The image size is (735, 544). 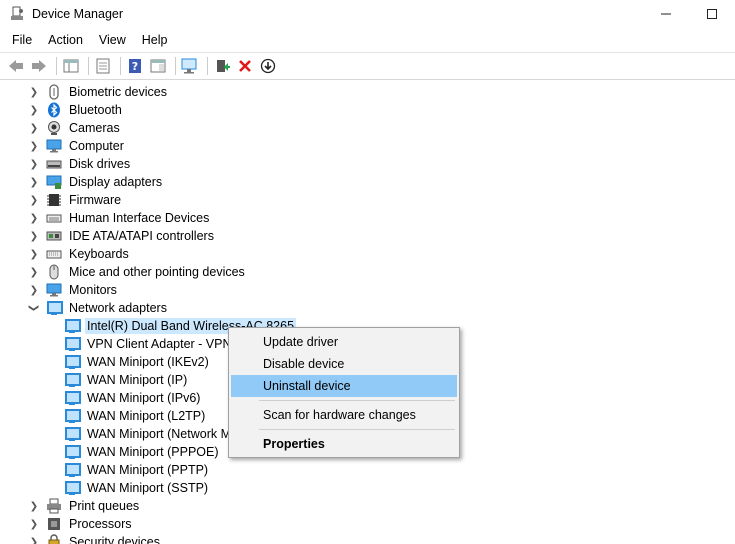 I want to click on tree-item-processors: ❯ Processors, so click(x=81, y=524).